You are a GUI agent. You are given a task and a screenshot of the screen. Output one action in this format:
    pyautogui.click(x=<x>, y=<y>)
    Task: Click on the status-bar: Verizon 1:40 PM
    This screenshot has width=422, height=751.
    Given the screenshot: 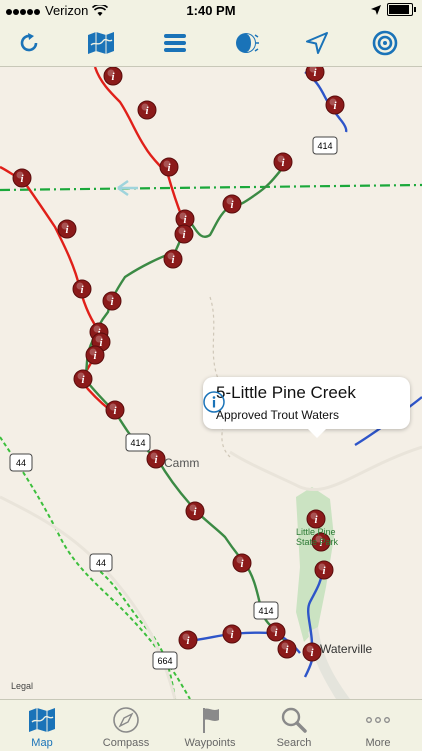 What is the action you would take?
    pyautogui.click(x=211, y=10)
    